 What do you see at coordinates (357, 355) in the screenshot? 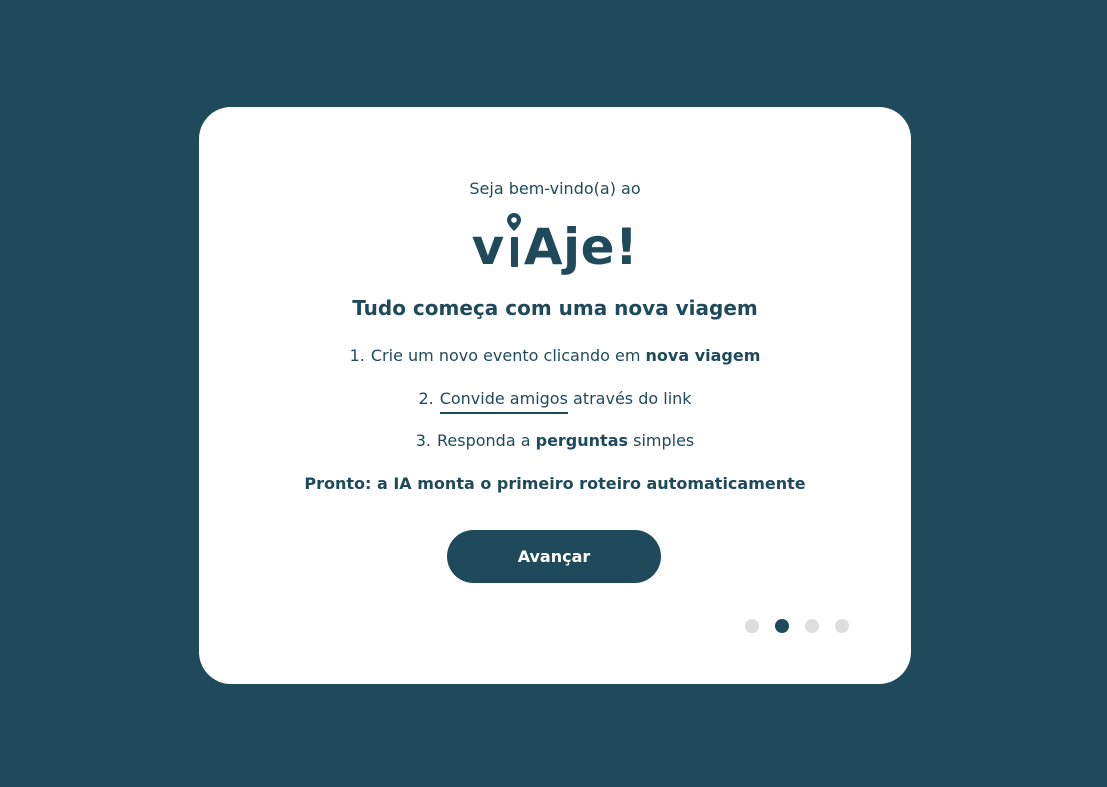
I see `step-1-number: 1.` at bounding box center [357, 355].